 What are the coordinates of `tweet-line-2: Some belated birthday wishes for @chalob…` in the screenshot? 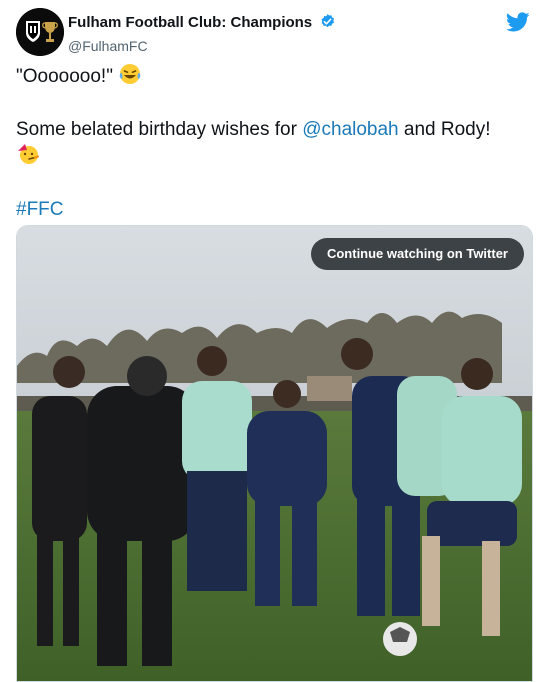 It's located at (271, 145).